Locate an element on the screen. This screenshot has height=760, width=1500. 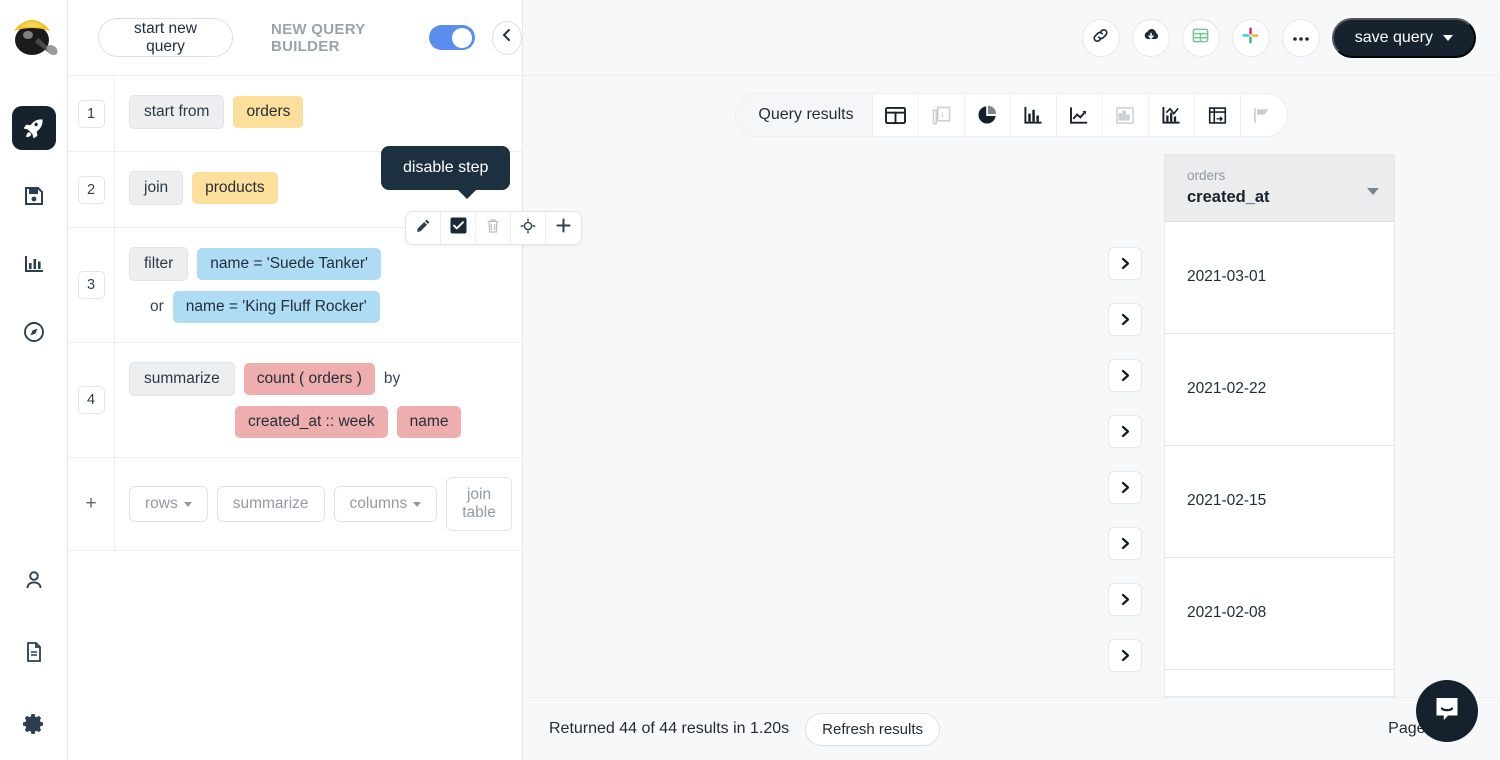
google-sheets-icon is located at coordinates (1200, 38).